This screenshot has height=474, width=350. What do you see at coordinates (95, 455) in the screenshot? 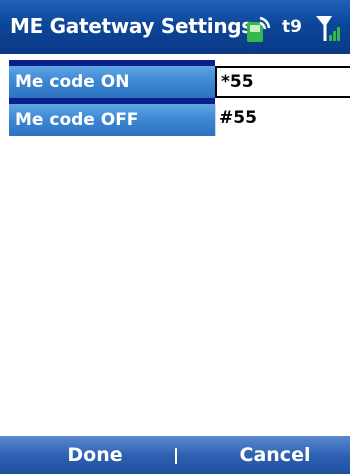
I see `done-button: Done` at bounding box center [95, 455].